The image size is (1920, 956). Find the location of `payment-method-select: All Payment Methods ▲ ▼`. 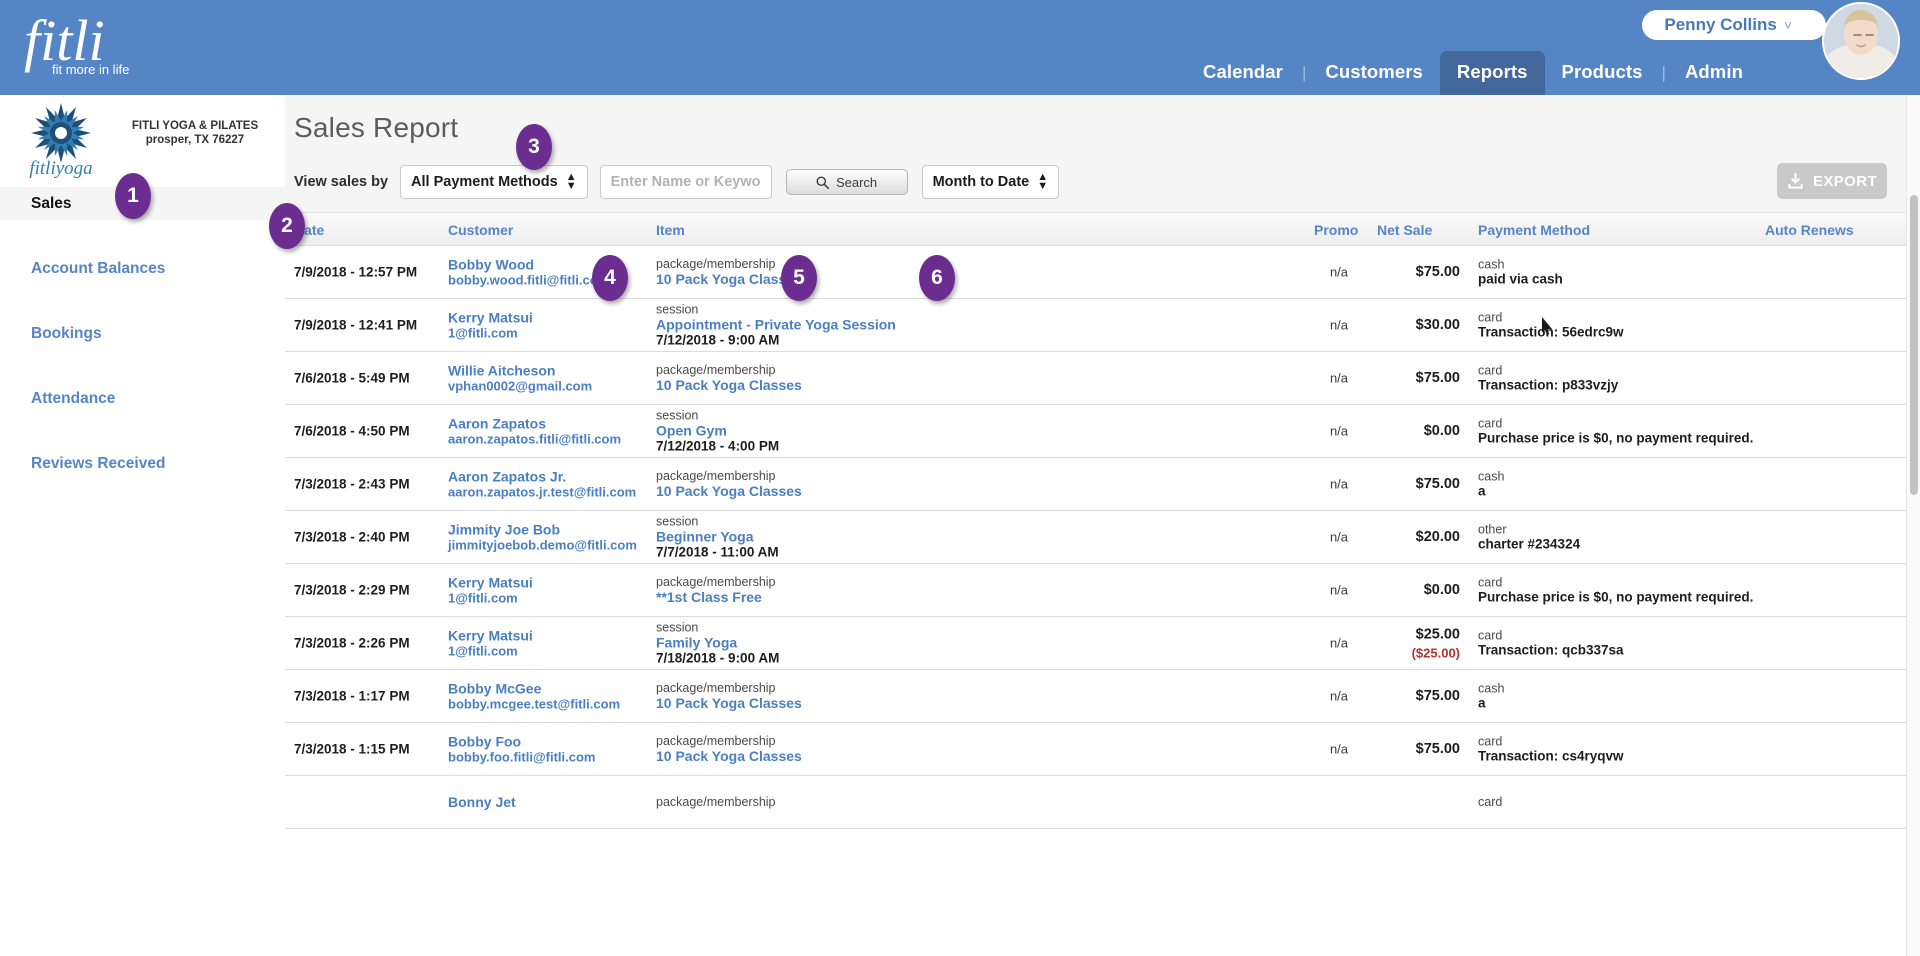

payment-method-select: All Payment Methods ▲ ▼ is located at coordinates (494, 182).